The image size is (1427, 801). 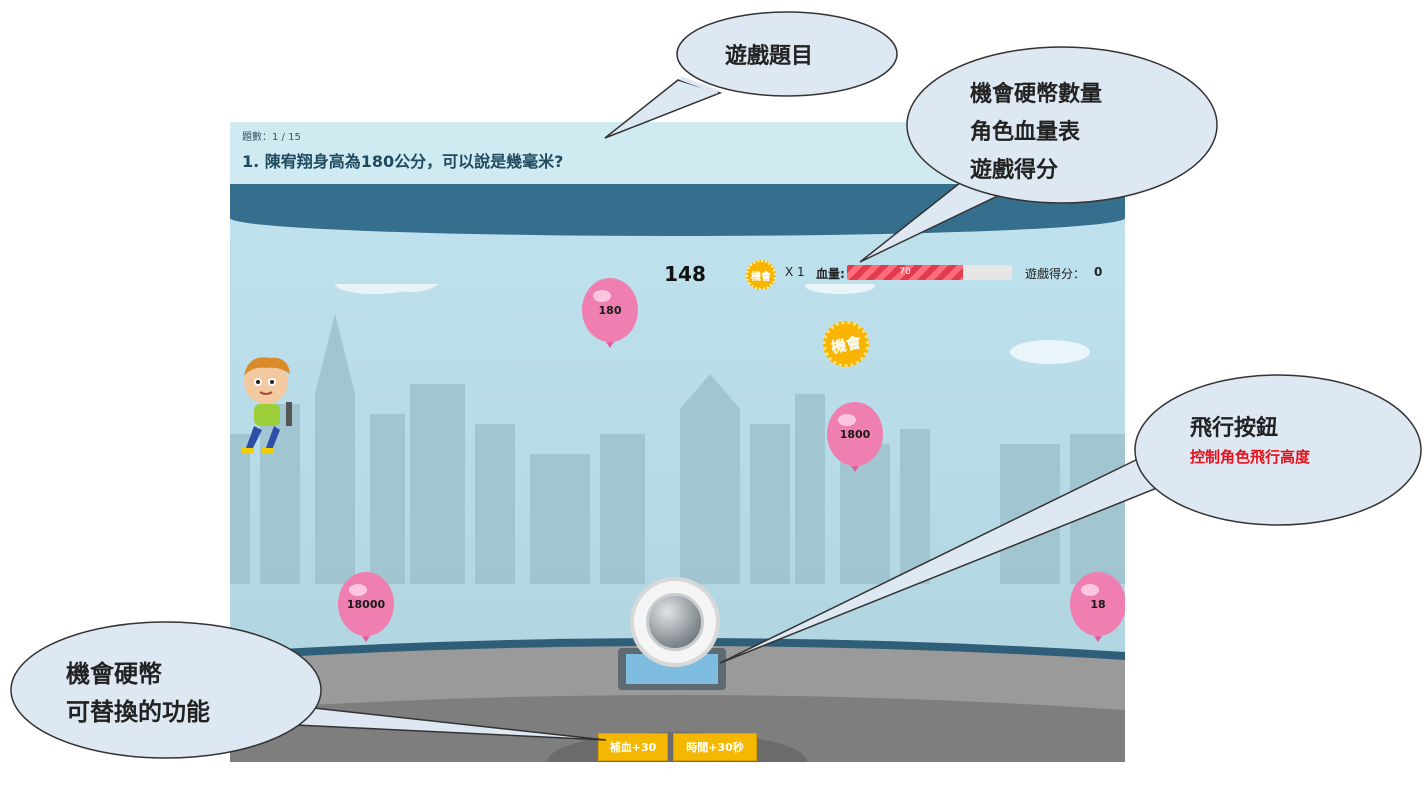 I want to click on player-character, so click(x=267, y=405).